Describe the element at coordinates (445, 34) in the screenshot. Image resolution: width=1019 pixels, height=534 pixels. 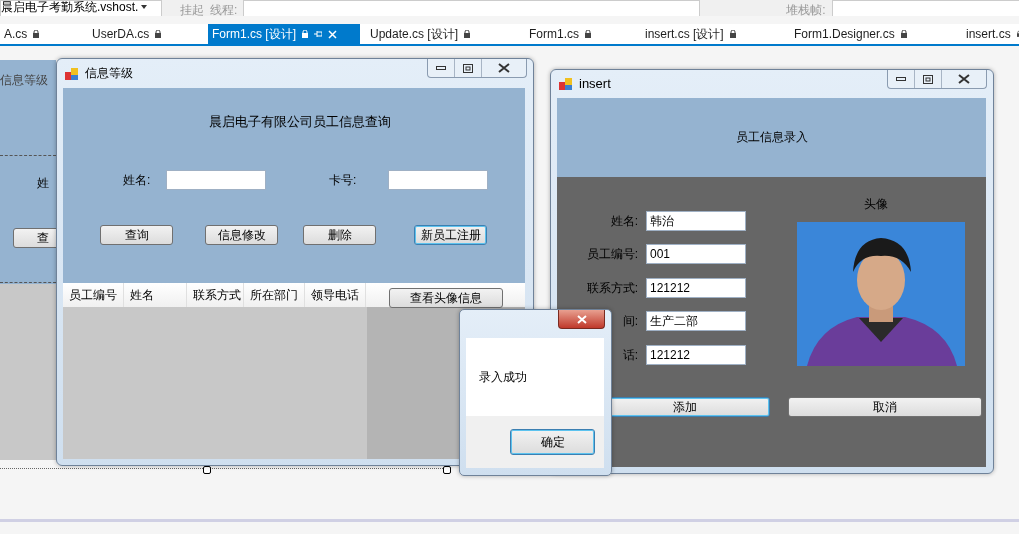
I see `document-tab: Update.cs [设计]` at that location.